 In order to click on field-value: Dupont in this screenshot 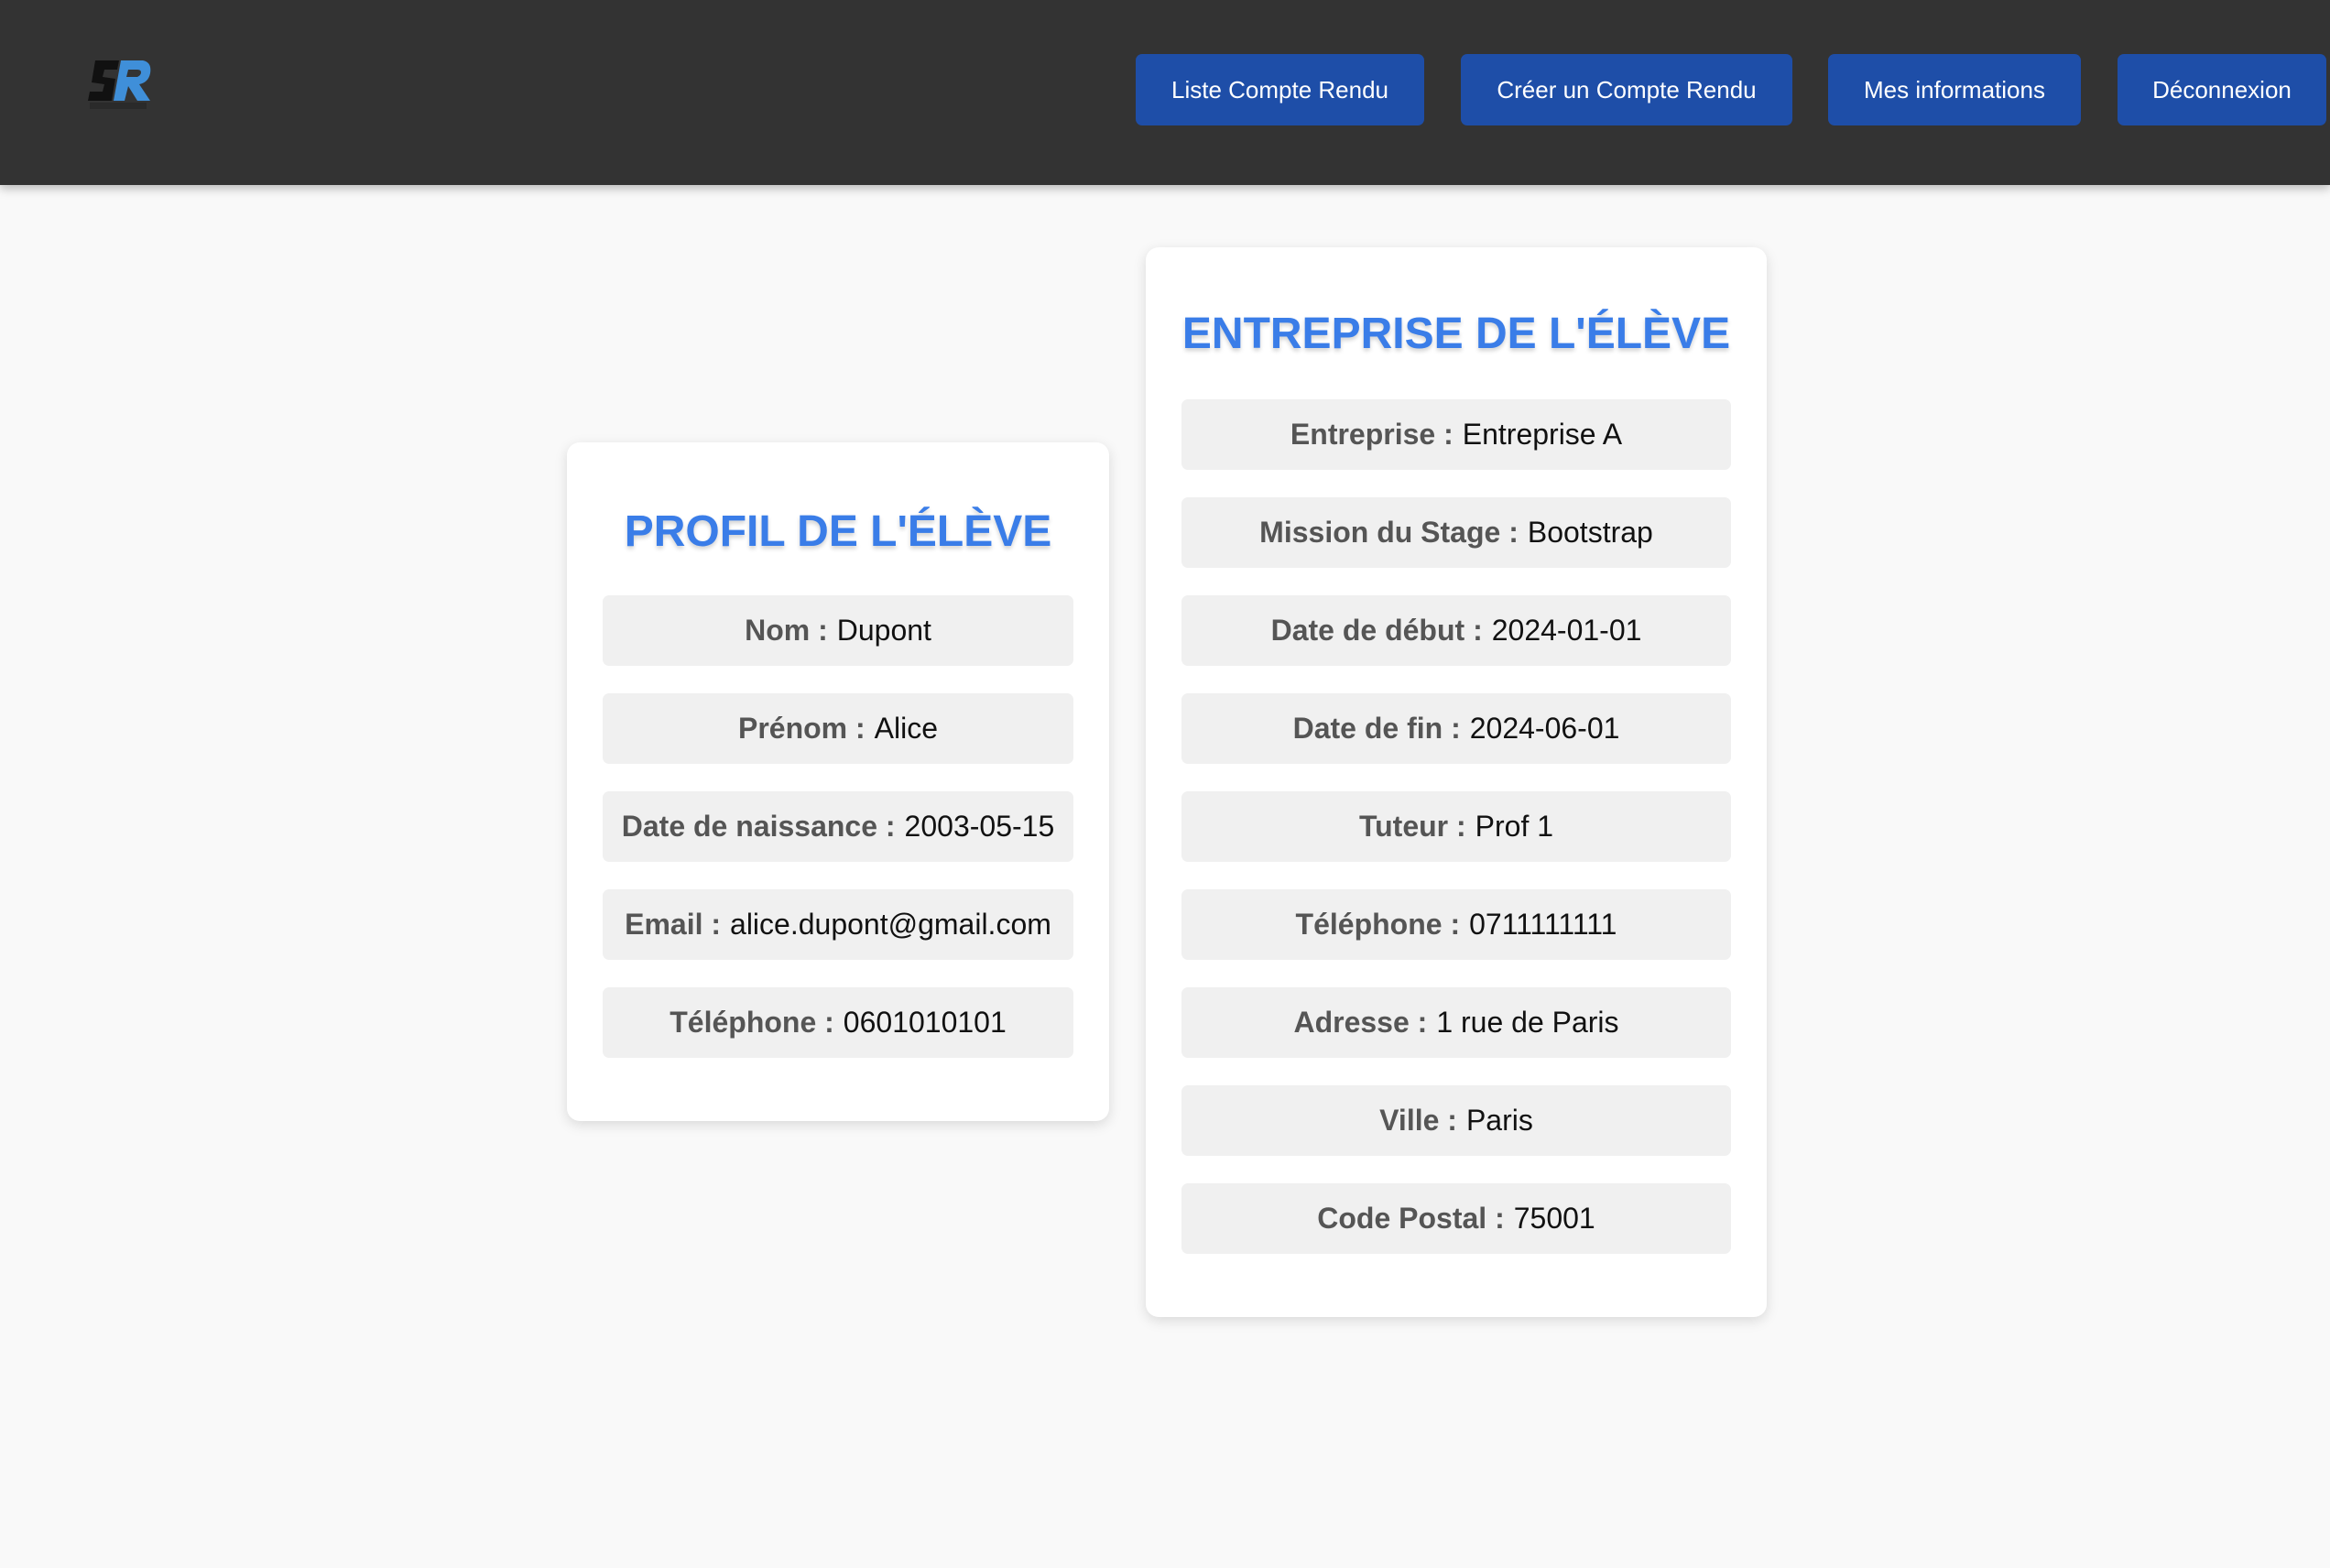, I will do `click(883, 630)`.